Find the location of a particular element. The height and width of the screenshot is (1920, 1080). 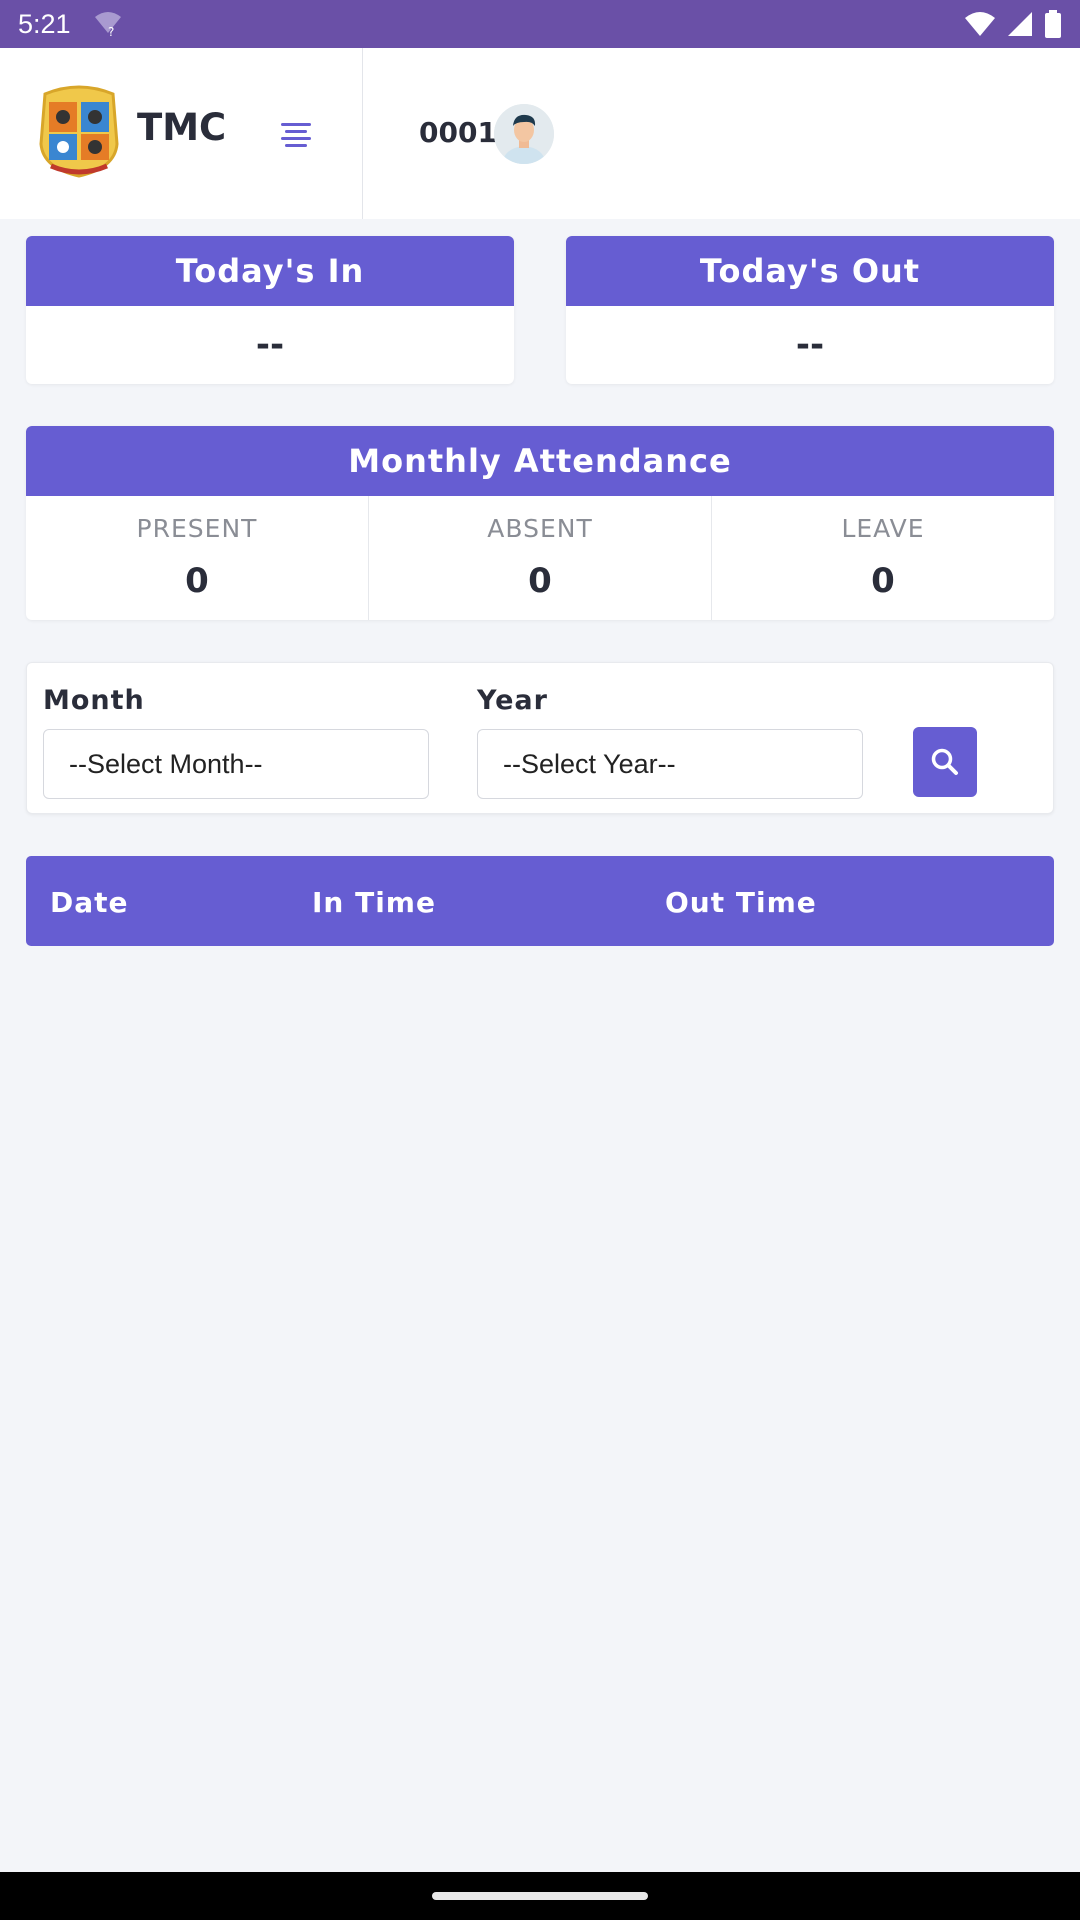

column-date: Date is located at coordinates (89, 902).